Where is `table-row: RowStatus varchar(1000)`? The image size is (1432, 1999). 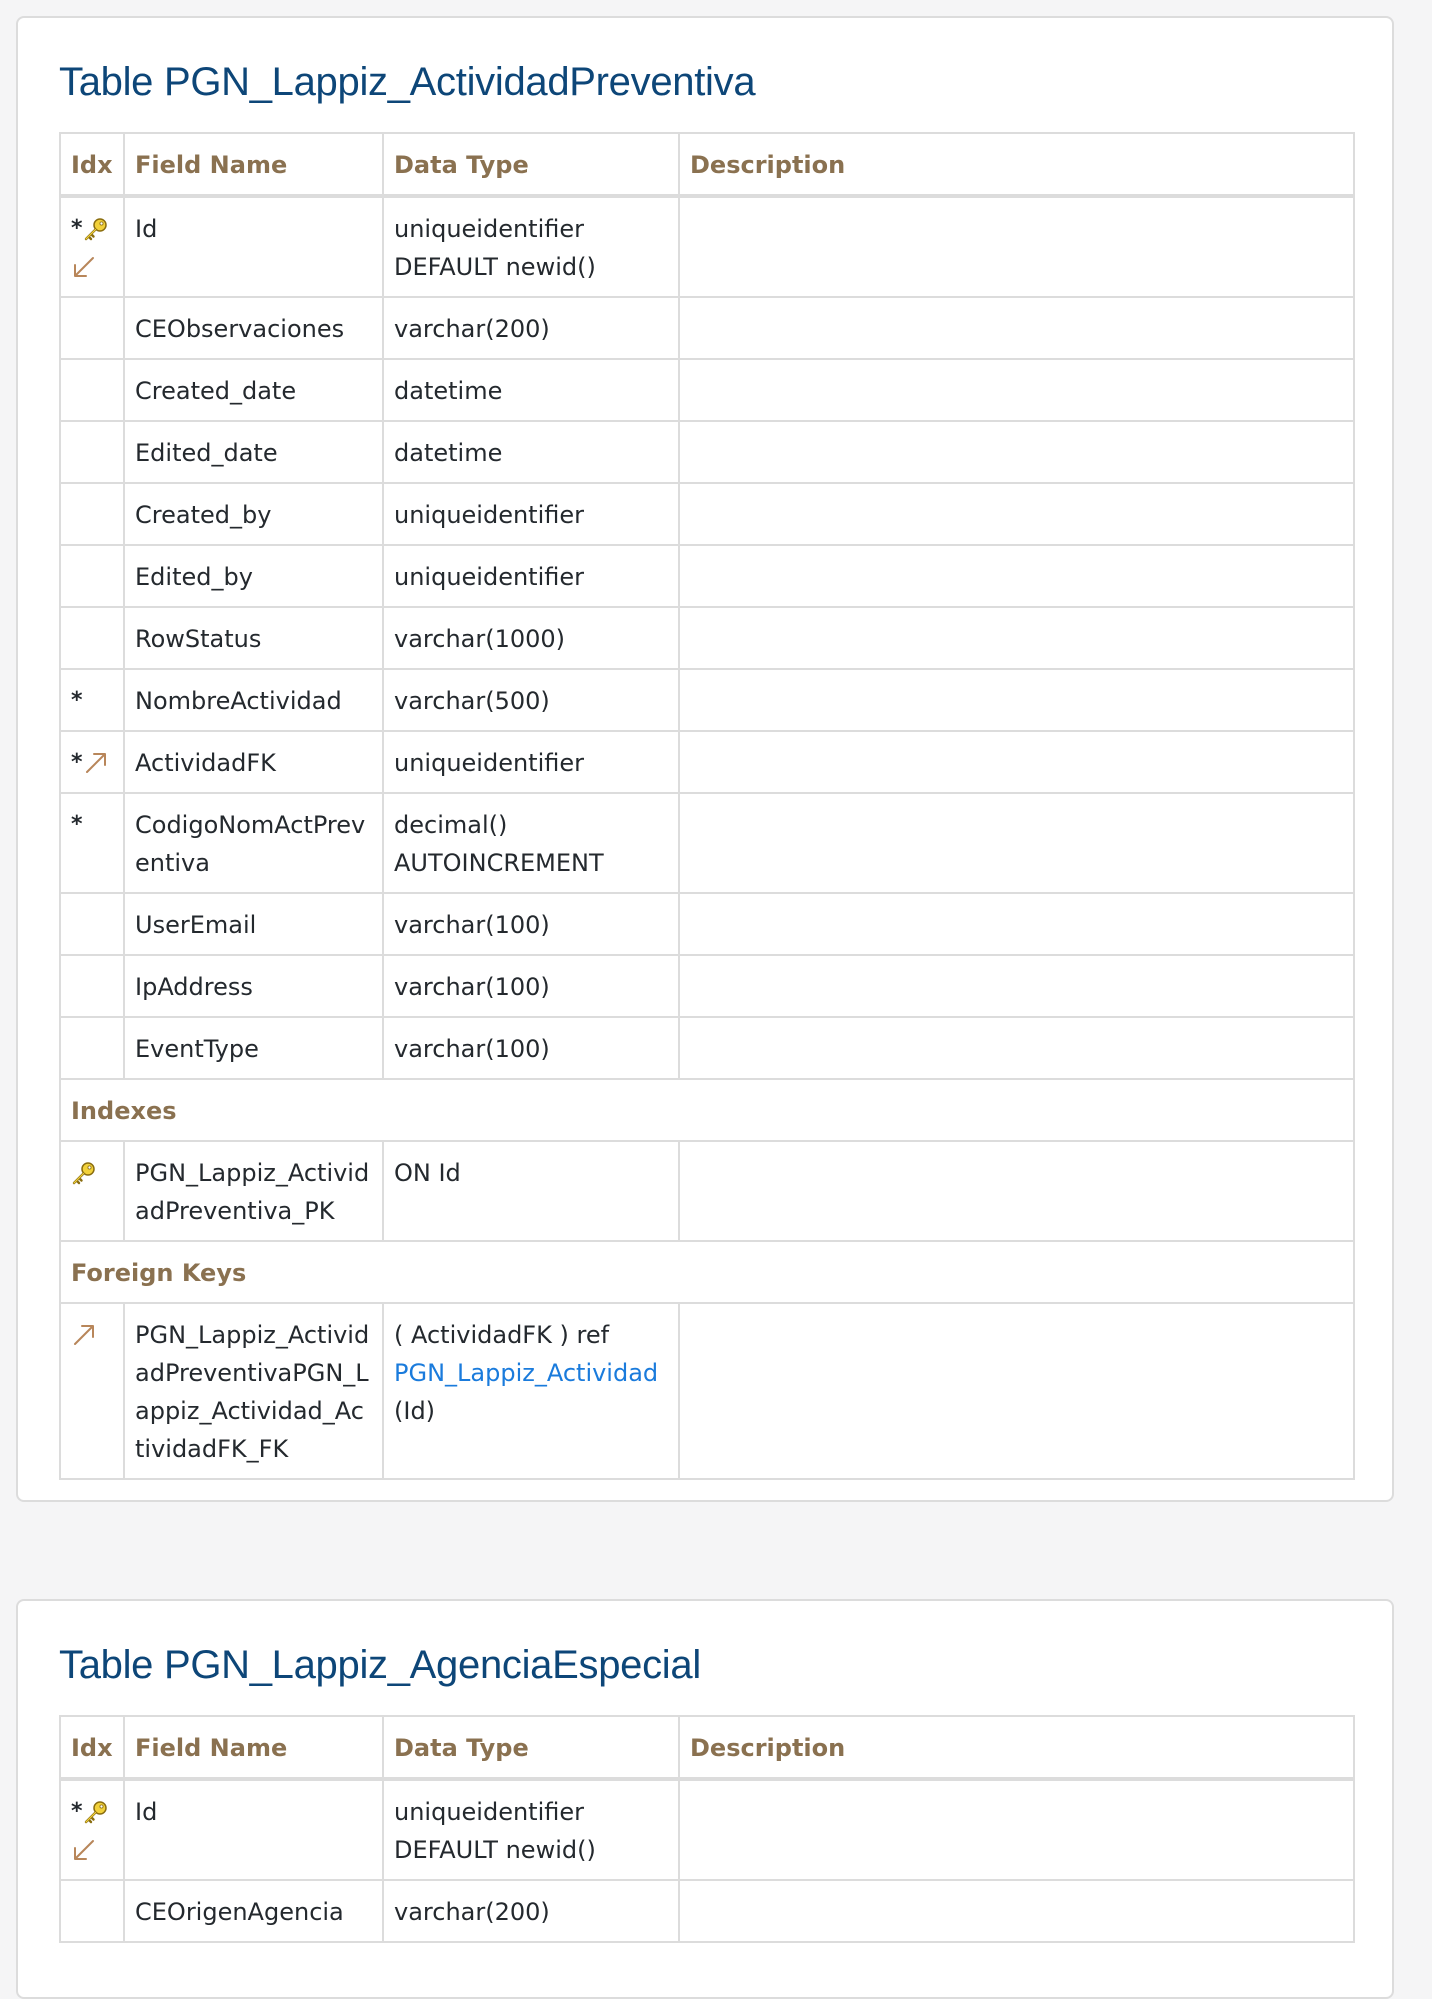 table-row: RowStatus varchar(1000) is located at coordinates (707, 638).